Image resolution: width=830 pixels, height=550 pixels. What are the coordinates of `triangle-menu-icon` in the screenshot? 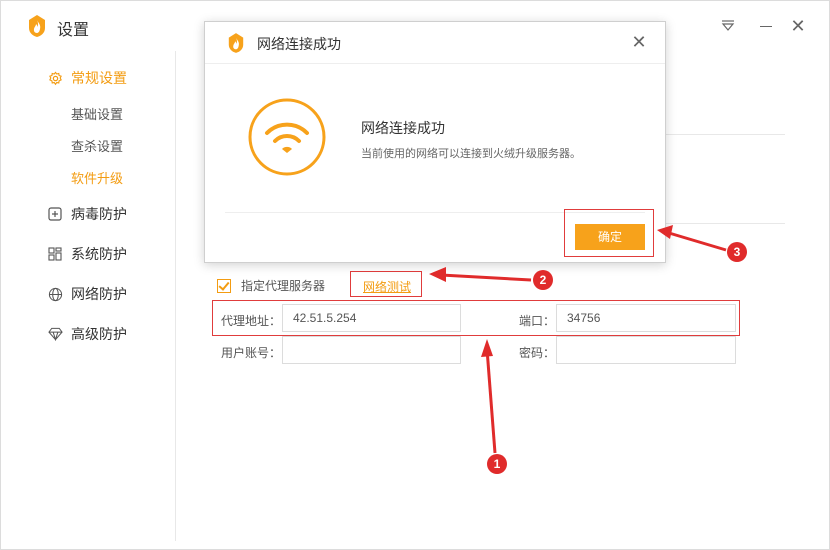 It's located at (728, 26).